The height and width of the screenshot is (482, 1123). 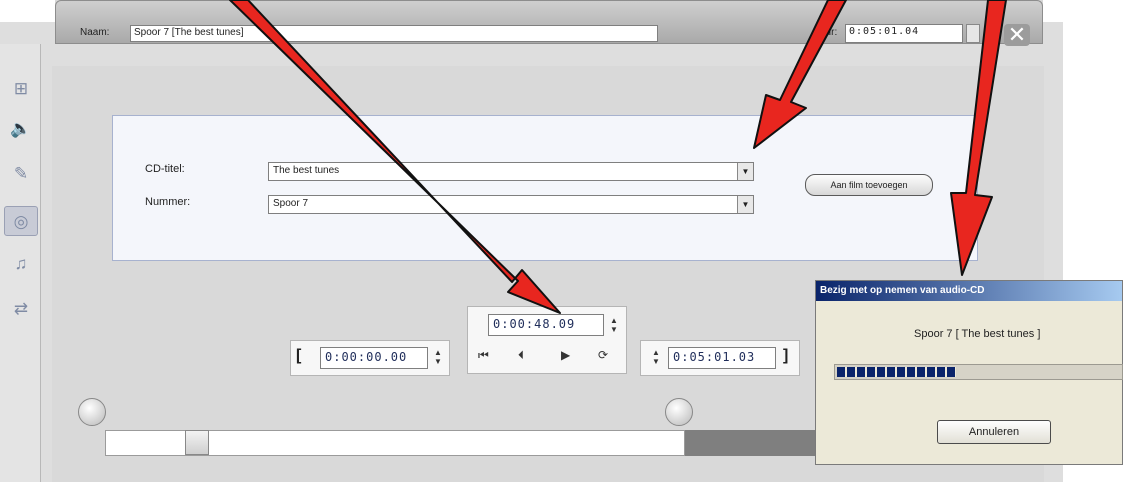 I want to click on cd-audio-icon: ◎, so click(x=21, y=221).